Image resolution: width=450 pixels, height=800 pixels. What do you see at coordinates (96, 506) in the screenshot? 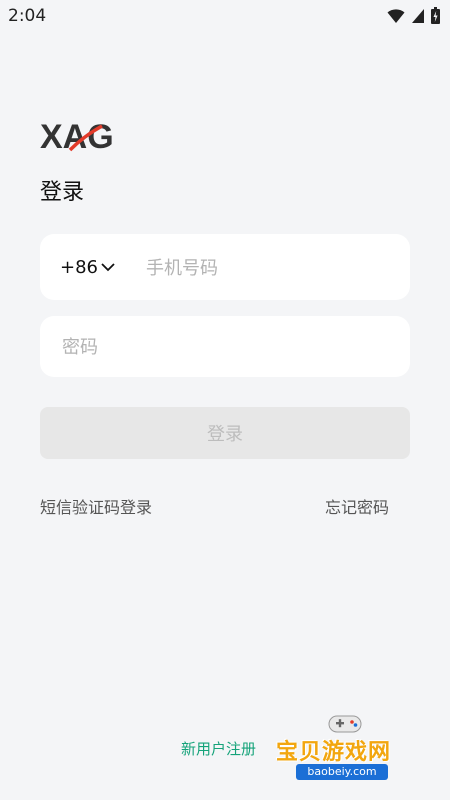
I see `sms-login-link: 短信验证码登录` at bounding box center [96, 506].